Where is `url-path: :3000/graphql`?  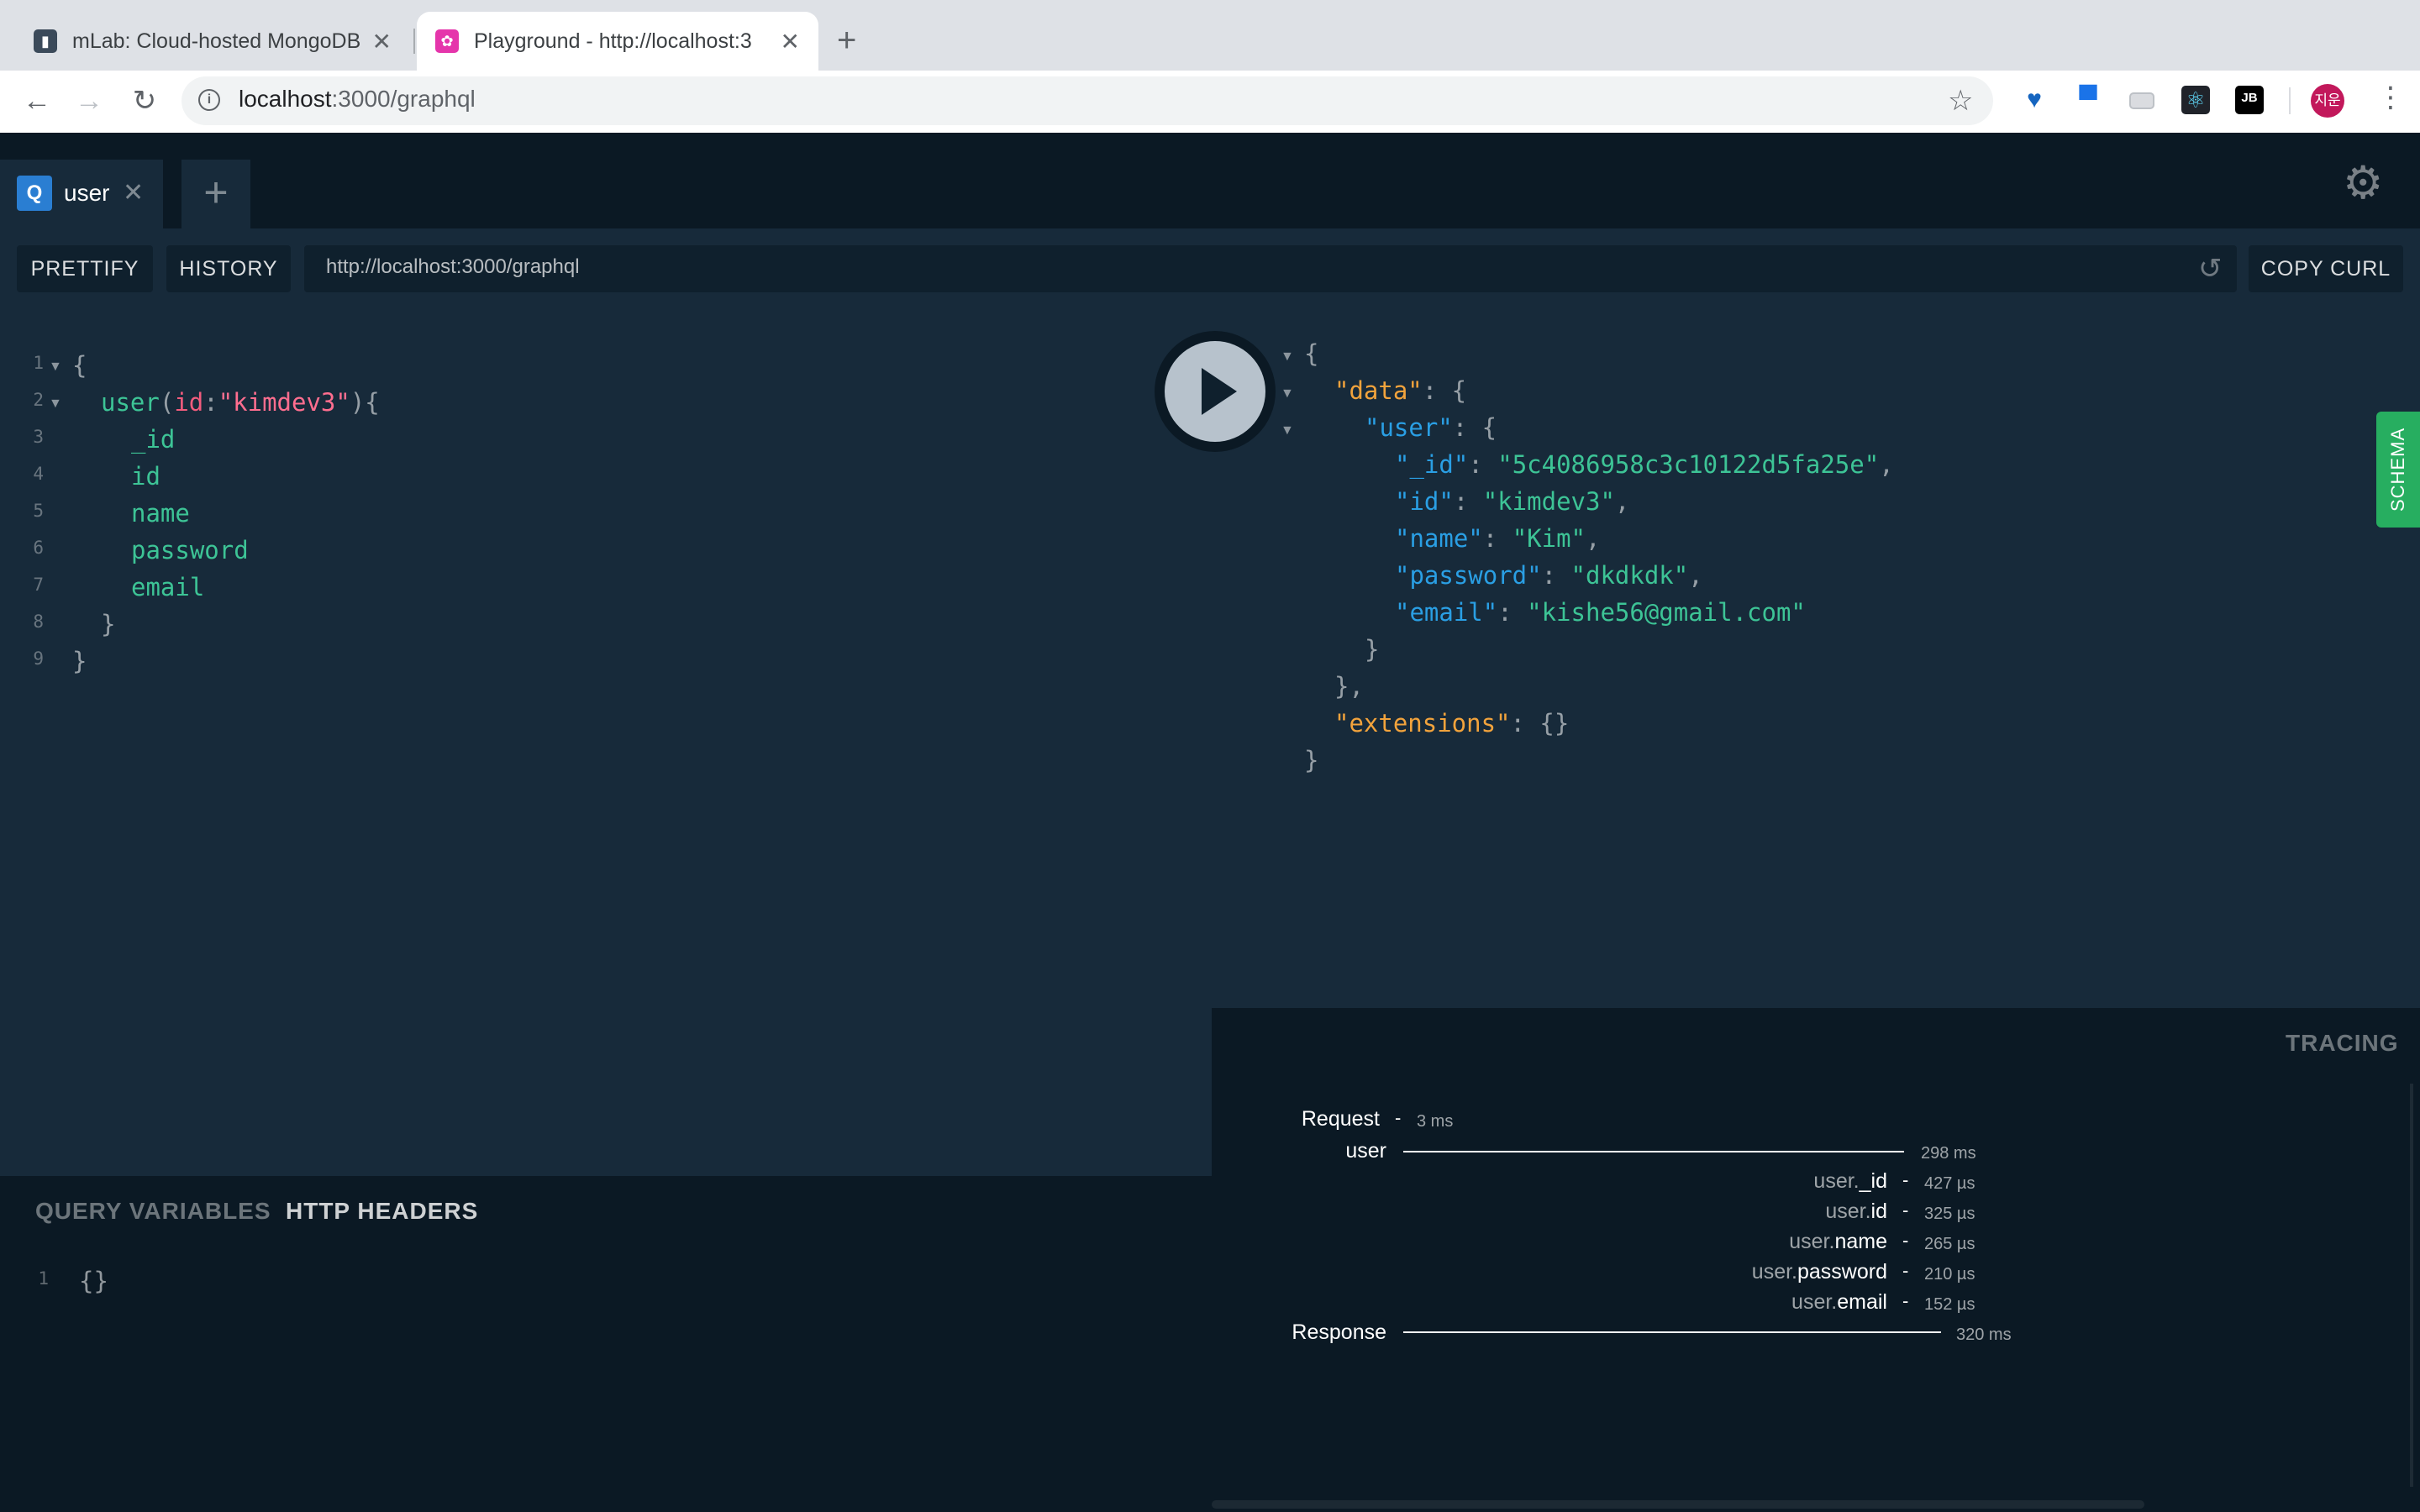 url-path: :3000/graphql is located at coordinates (404, 99).